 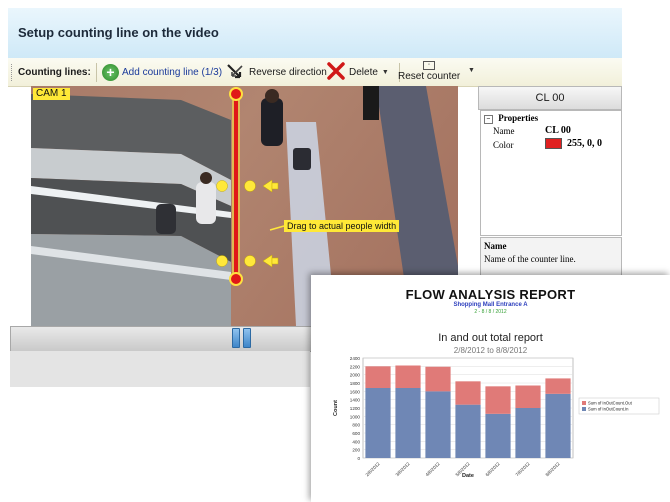 What do you see at coordinates (13, 72) in the screenshot?
I see `toolbar-grip` at bounding box center [13, 72].